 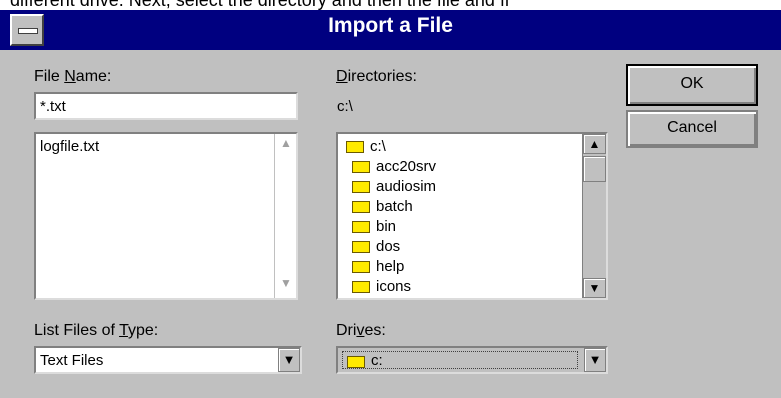 What do you see at coordinates (166, 106) in the screenshot?
I see `file-name-input: *.txt` at bounding box center [166, 106].